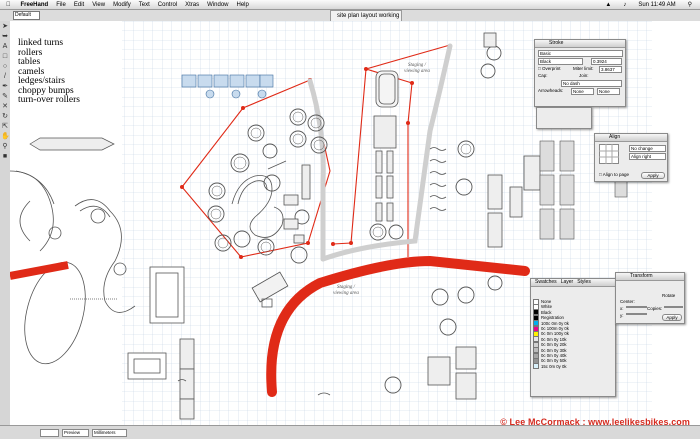 The image size is (700, 439). I want to click on align-to-page-label: Align to page, so click(616, 174).